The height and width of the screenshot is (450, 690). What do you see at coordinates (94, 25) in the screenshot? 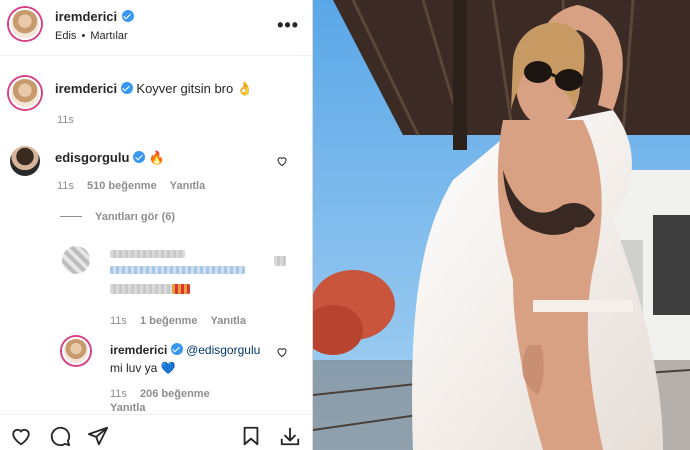
I see `author-info: iremderici Edis • Martılar` at bounding box center [94, 25].